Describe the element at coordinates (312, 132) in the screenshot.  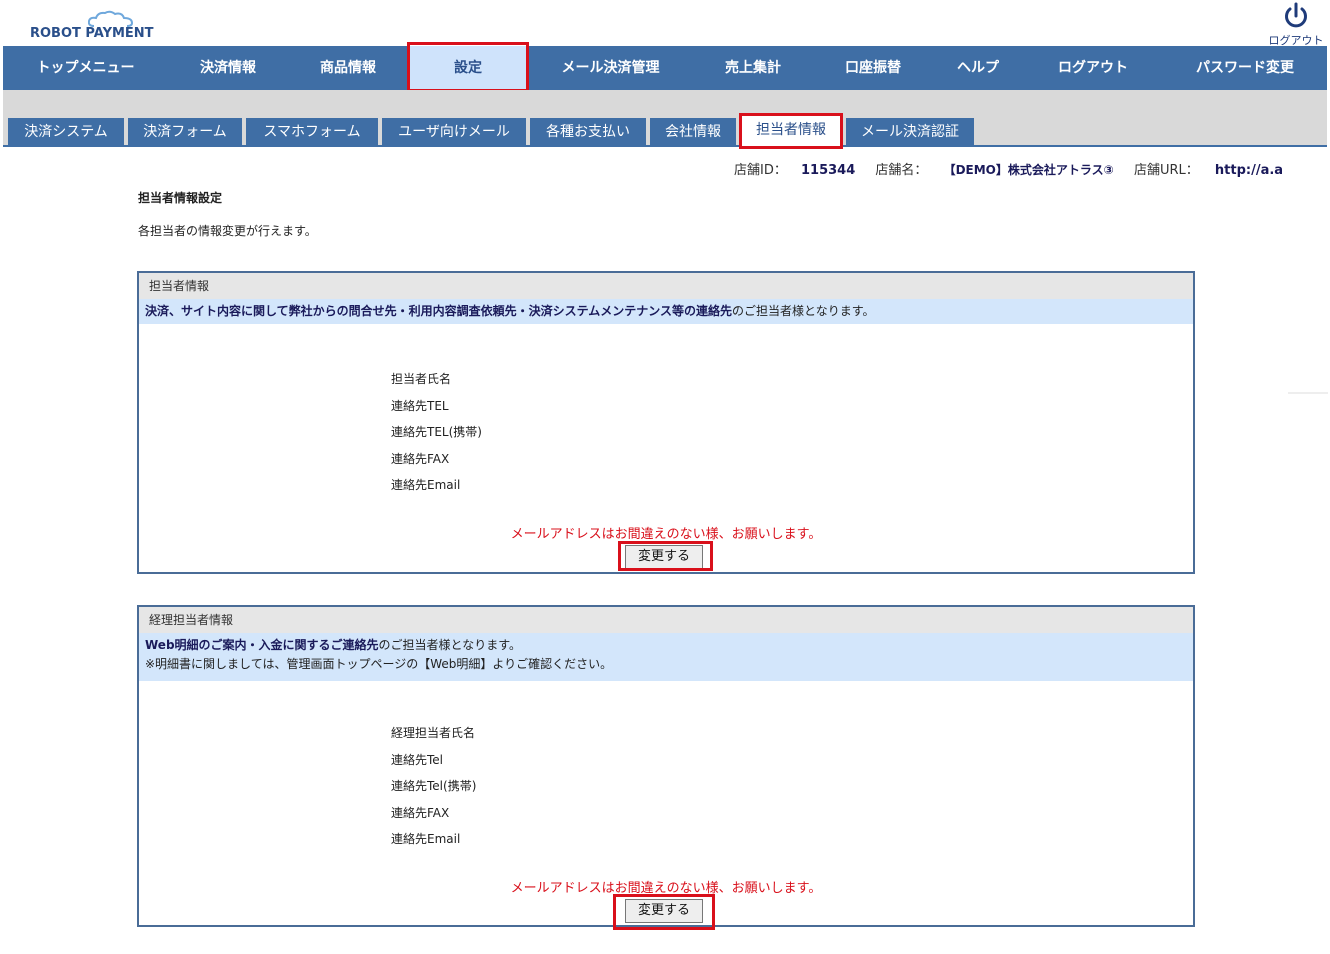
I see `tab-smartphone-form: スマホフォーム` at that location.